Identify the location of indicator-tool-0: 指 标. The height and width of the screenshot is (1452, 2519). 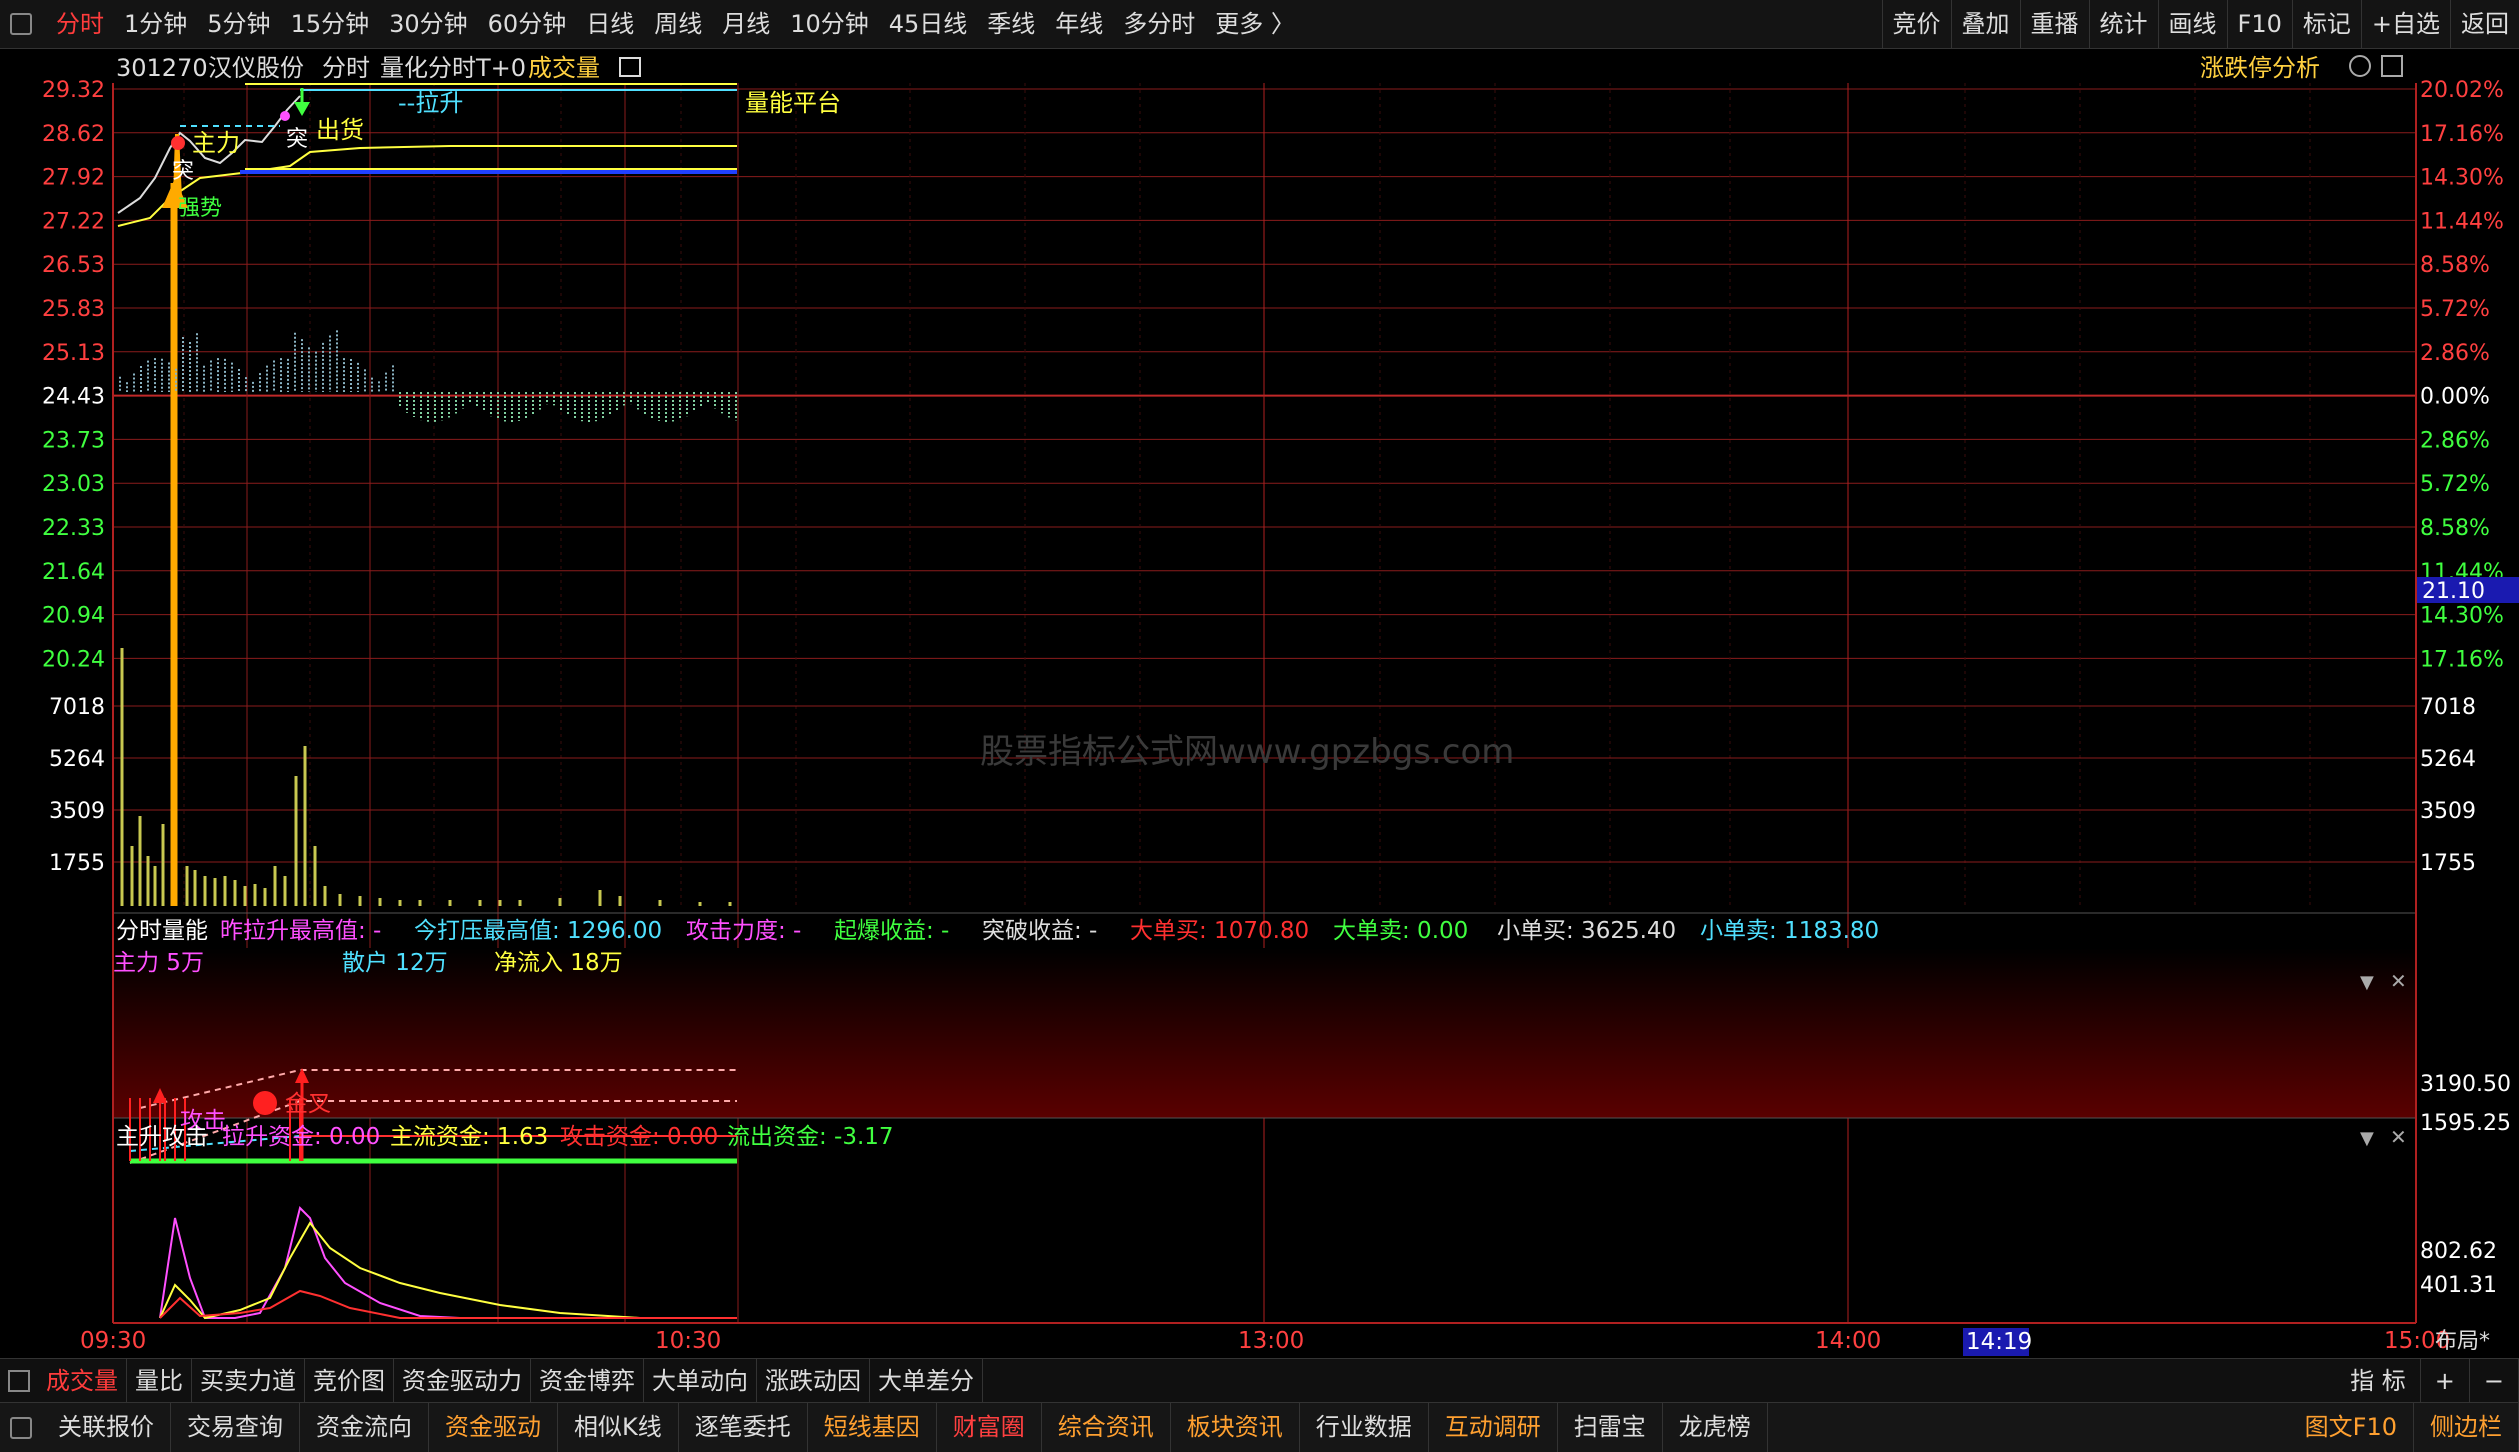
(2378, 1381).